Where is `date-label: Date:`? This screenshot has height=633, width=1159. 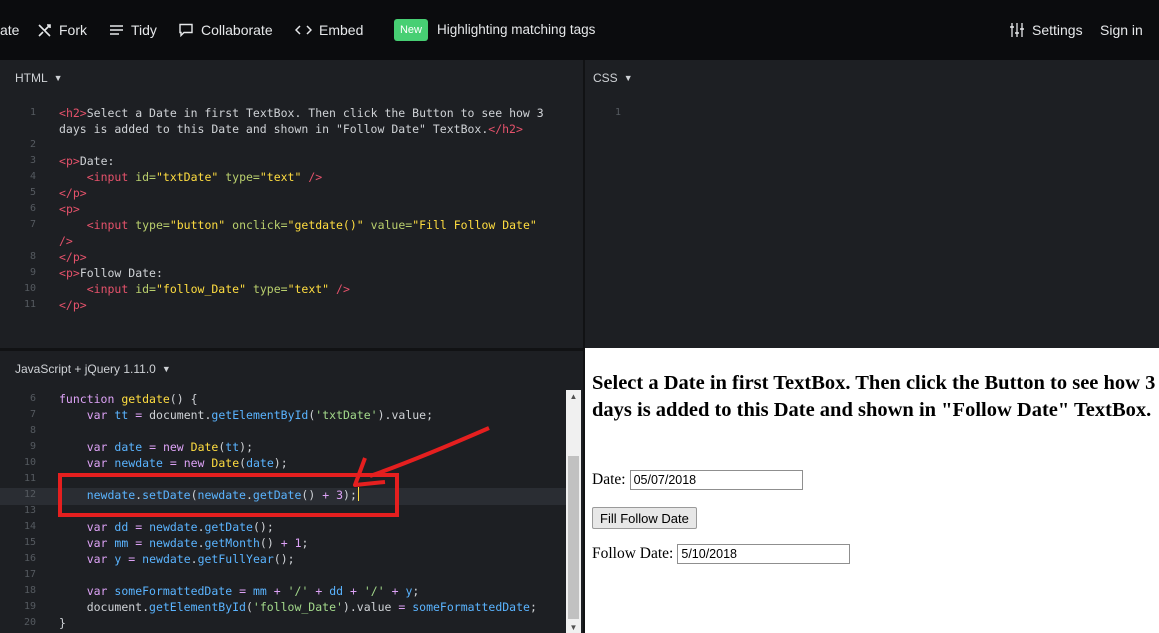 date-label: Date: is located at coordinates (609, 479).